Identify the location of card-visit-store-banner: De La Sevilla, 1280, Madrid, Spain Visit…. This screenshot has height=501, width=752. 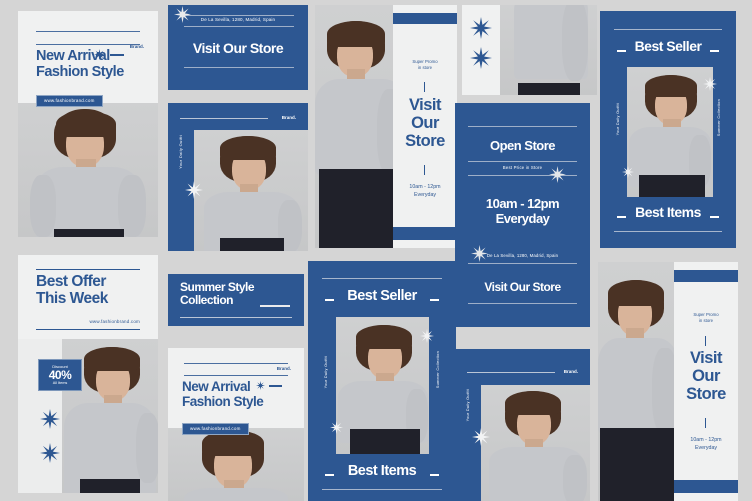
(238, 47).